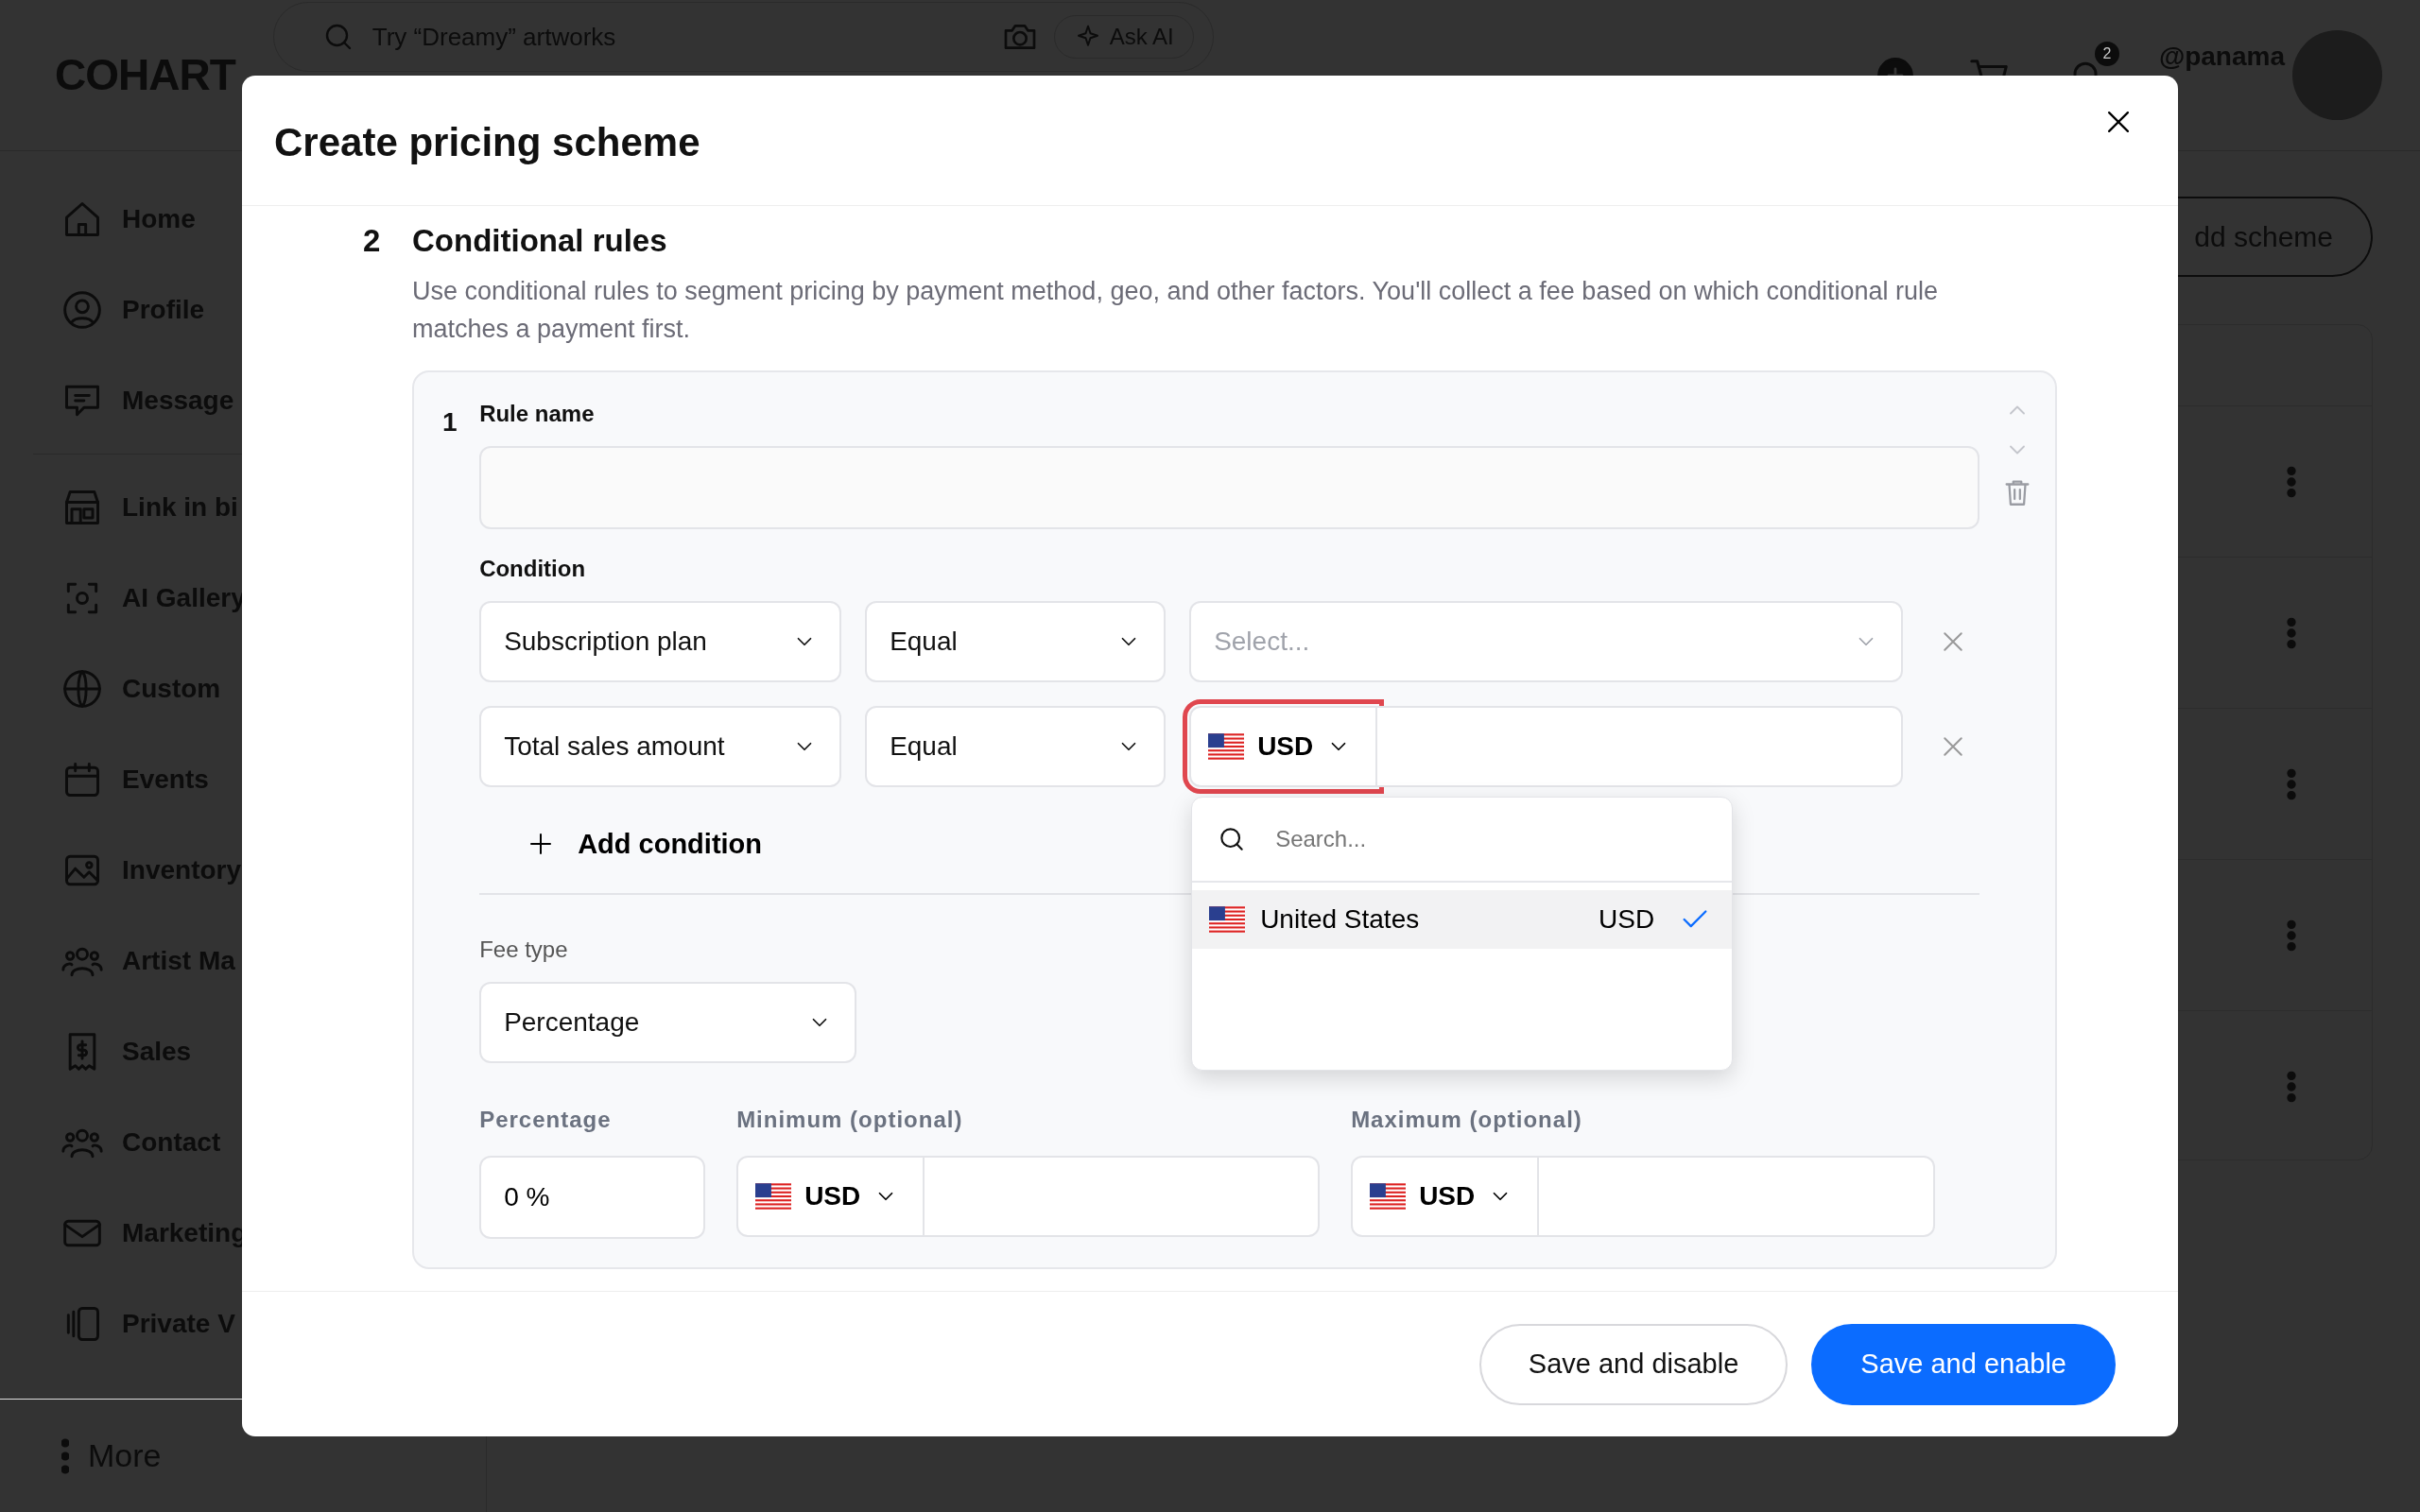 Image resolution: width=2420 pixels, height=1512 pixels. I want to click on field-label: Percentage, so click(546, 1120).